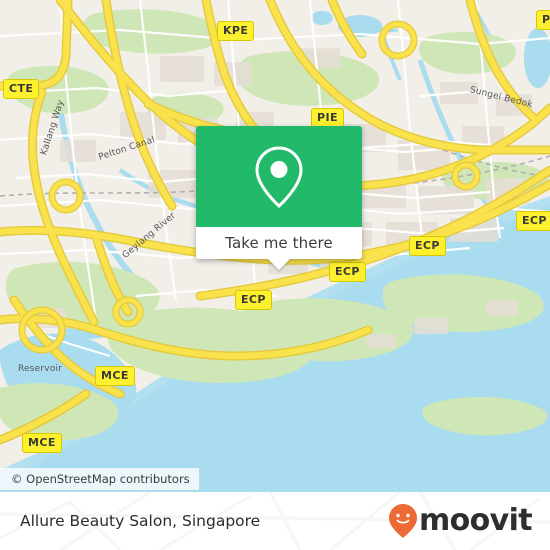  What do you see at coordinates (475, 520) in the screenshot?
I see `moovit-wordmark: moovit` at bounding box center [475, 520].